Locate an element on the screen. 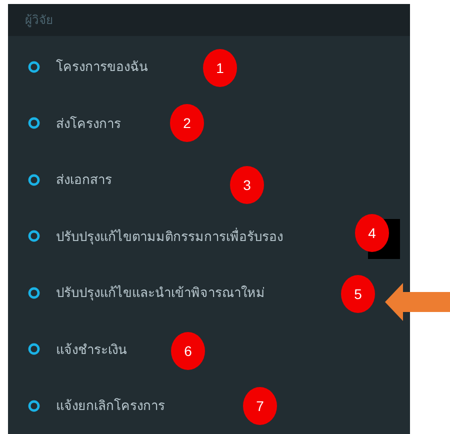 This screenshot has height=434, width=450. menu-item: ปรับปรุงแก้ไขและนำเข้าพิจารณาใหม่ is located at coordinates (160, 293).